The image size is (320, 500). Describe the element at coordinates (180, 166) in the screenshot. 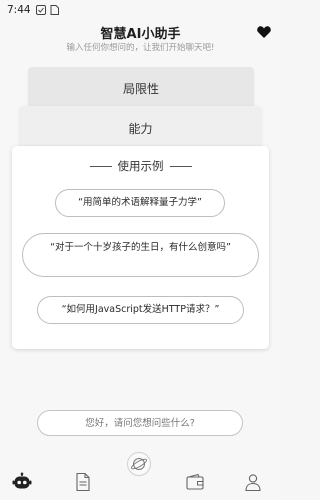

I see `divider-right` at that location.